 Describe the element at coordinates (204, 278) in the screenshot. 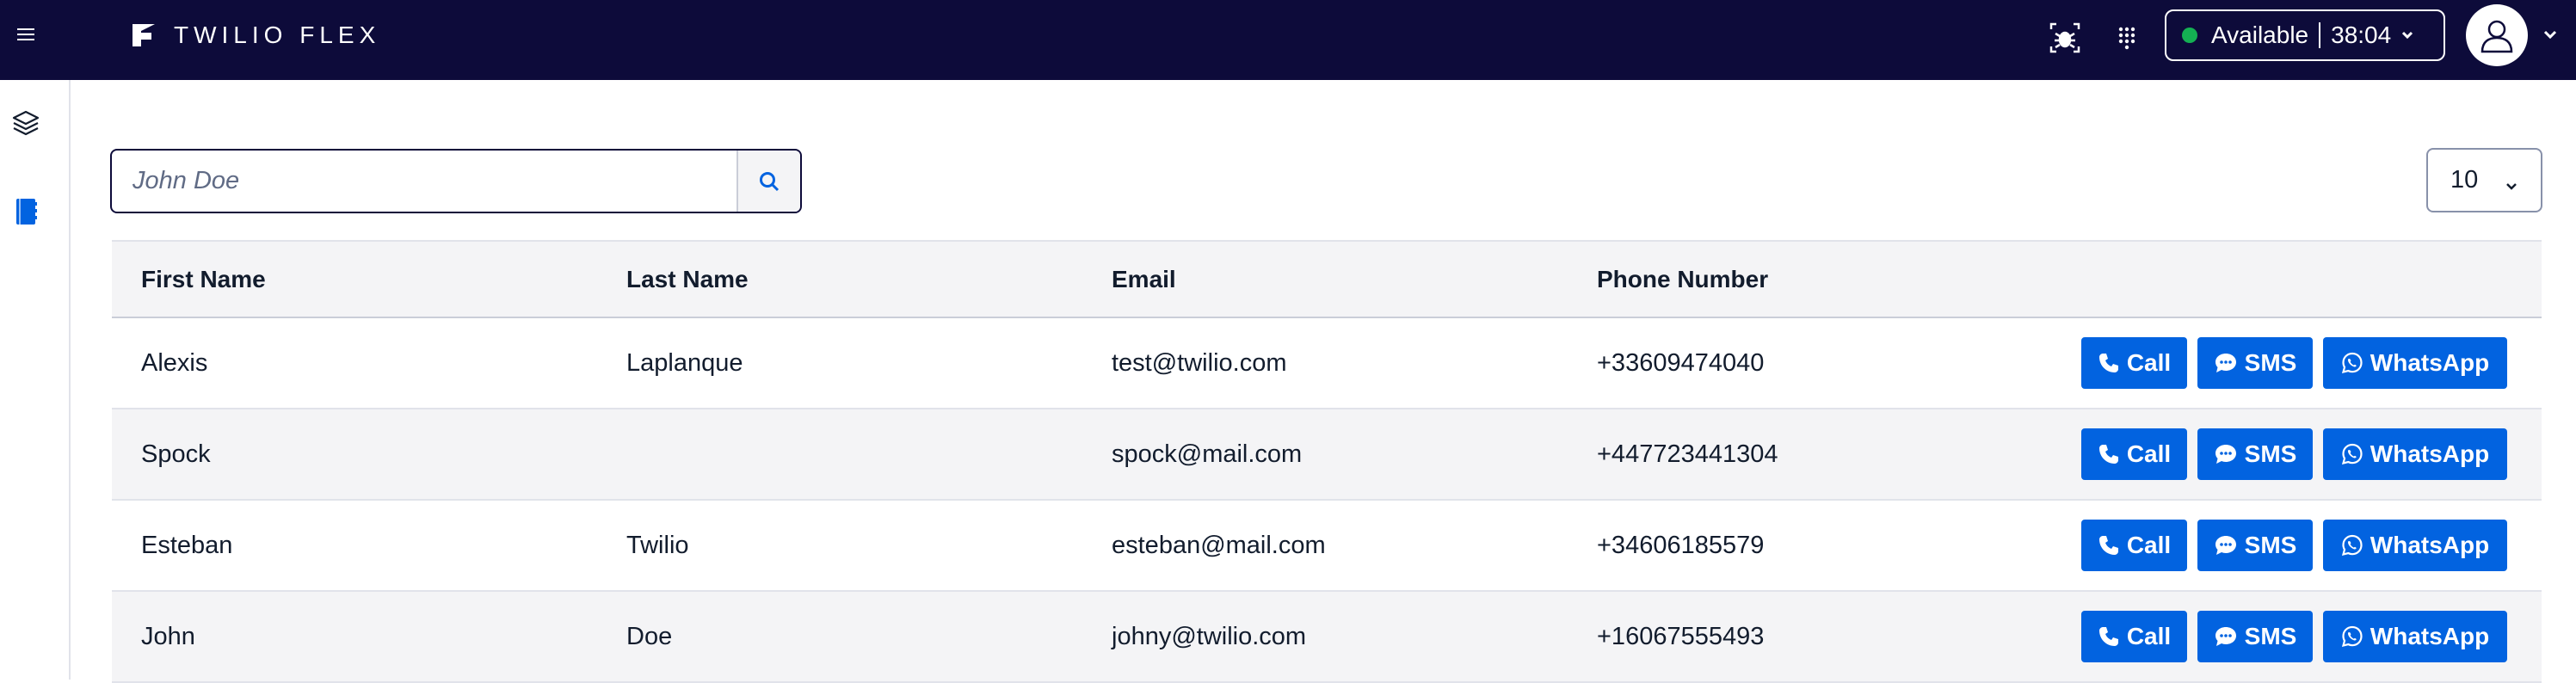

I see `column-header-first-name: First Name` at that location.